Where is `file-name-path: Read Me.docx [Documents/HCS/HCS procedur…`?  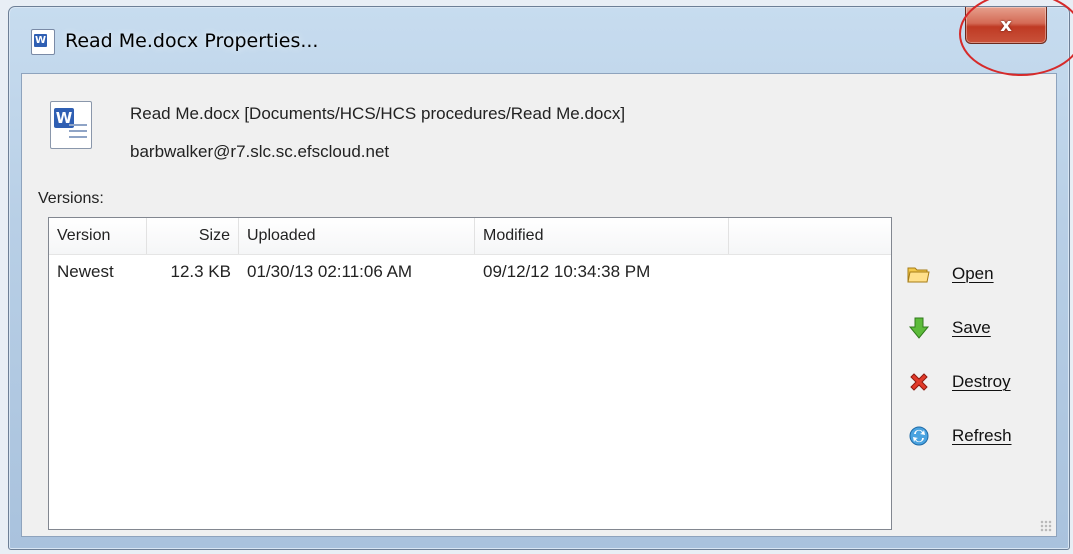 file-name-path: Read Me.docx [Documents/HCS/HCS procedur… is located at coordinates (378, 113).